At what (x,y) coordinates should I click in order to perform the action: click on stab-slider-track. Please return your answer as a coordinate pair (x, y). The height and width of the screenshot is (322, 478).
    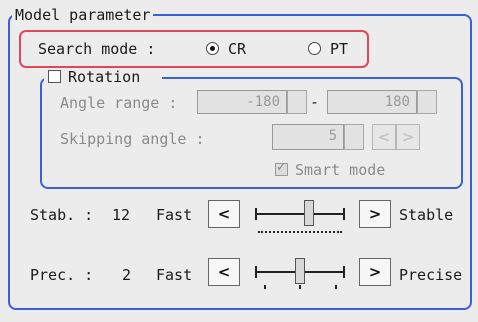
    Looking at the image, I should click on (300, 214).